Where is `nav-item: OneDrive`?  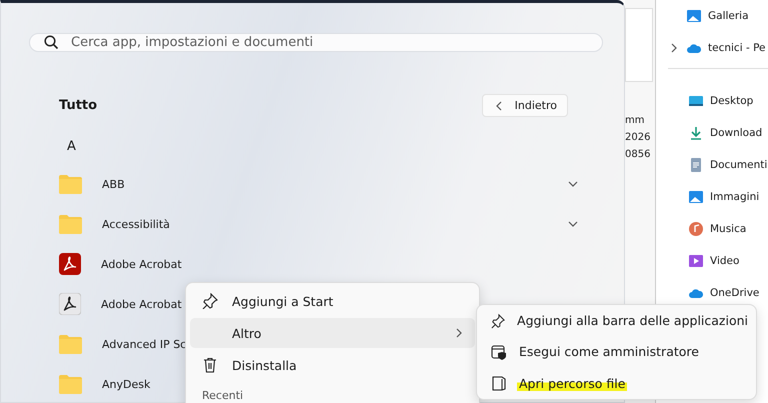 nav-item: OneDrive is located at coordinates (735, 293).